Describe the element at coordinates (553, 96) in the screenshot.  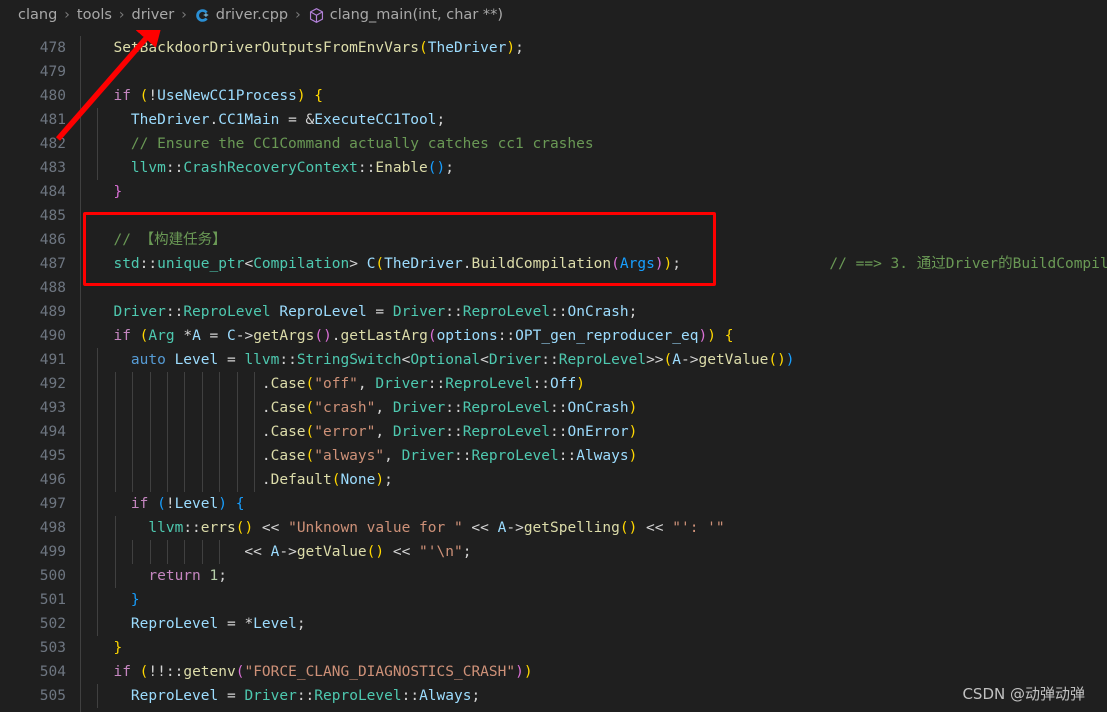
I see `code-line: 480 if (!UseNewCC1Process) {` at that location.